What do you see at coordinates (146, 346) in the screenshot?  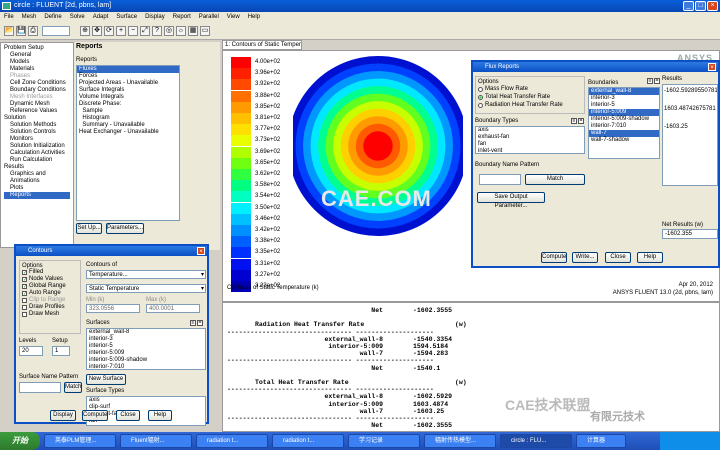 I see `surface-item: interior-5` at bounding box center [146, 346].